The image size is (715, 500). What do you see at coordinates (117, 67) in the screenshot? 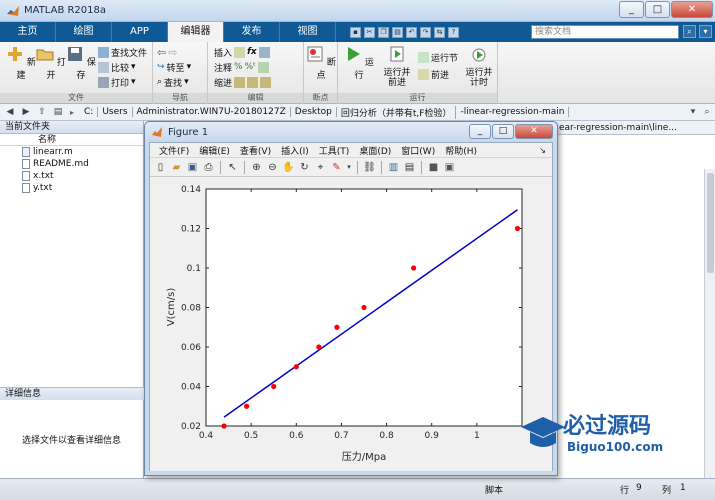
I see `compare-button: 比较 ▾` at bounding box center [117, 67].